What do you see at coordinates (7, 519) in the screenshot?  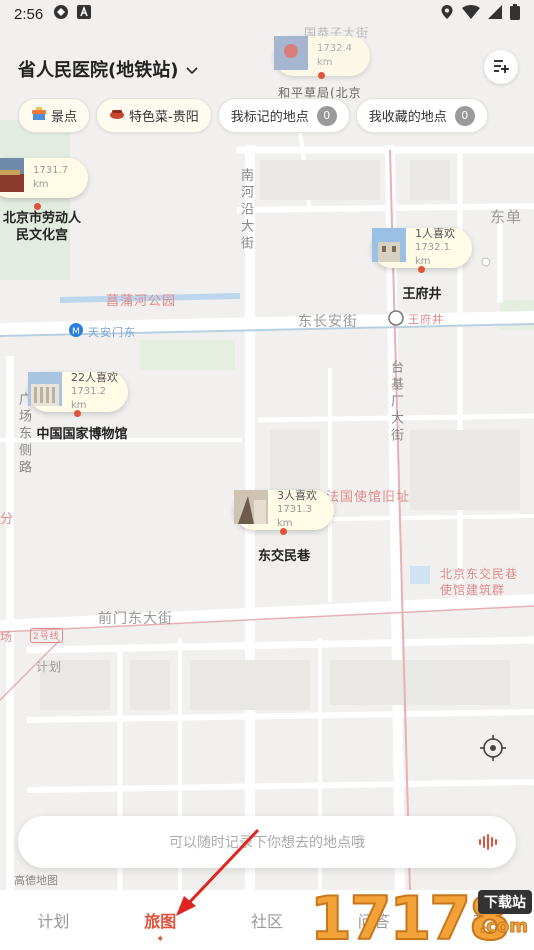 I see `map-label-fen: 分` at bounding box center [7, 519].